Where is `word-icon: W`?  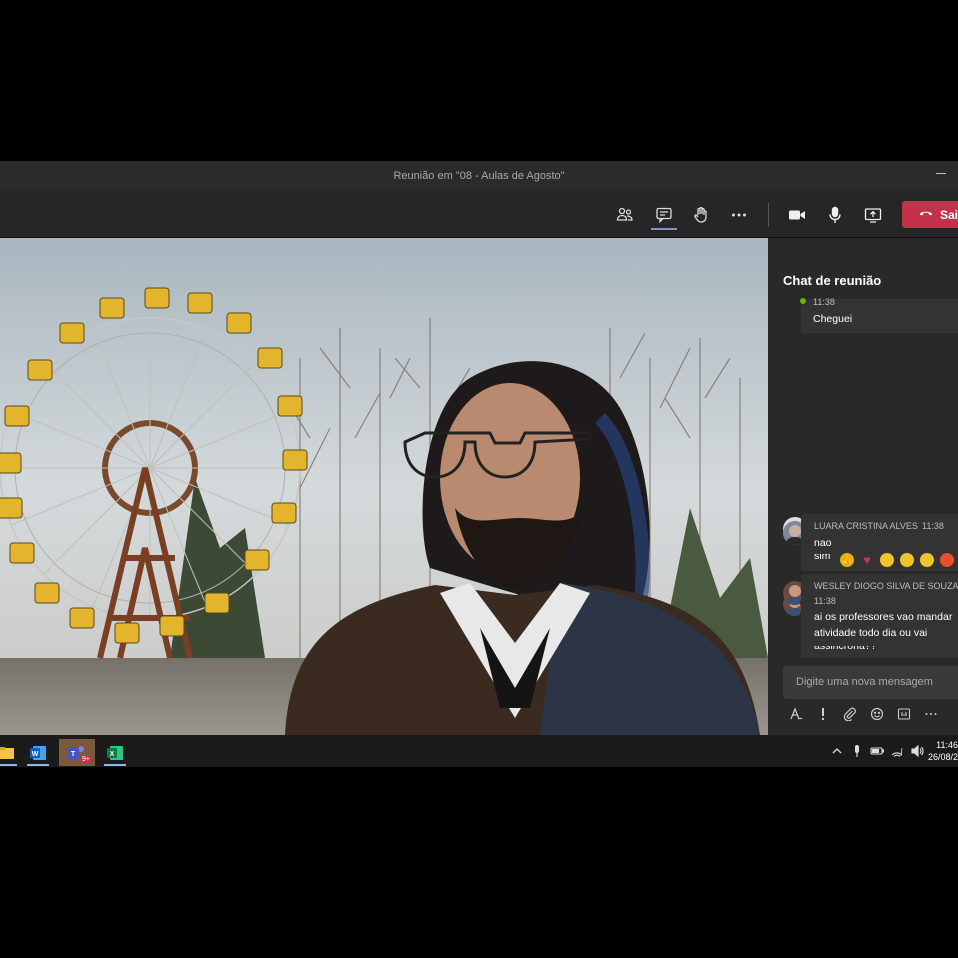 word-icon: W is located at coordinates (38, 752).